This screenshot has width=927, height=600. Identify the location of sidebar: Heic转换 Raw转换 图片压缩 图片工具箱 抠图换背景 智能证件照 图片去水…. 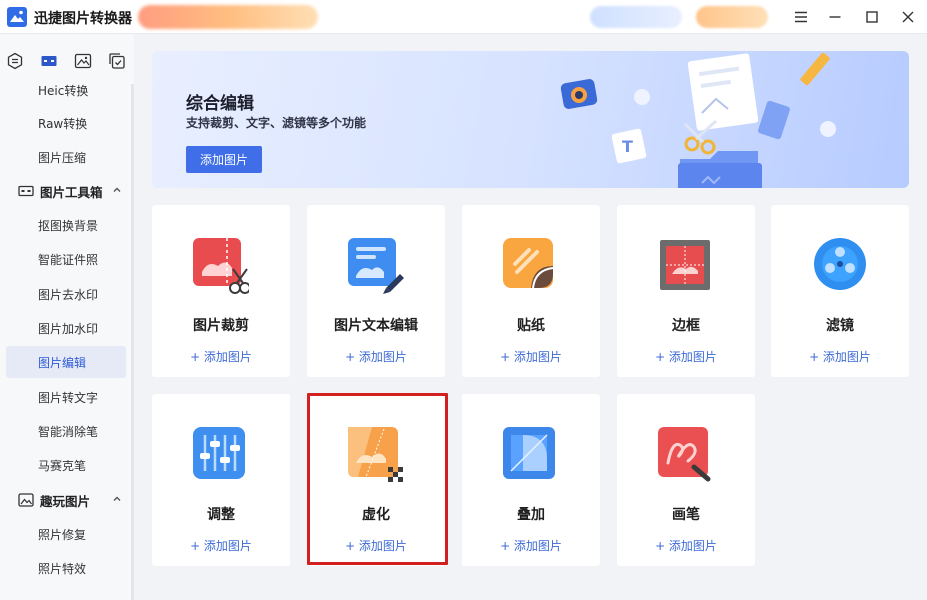
(67, 342).